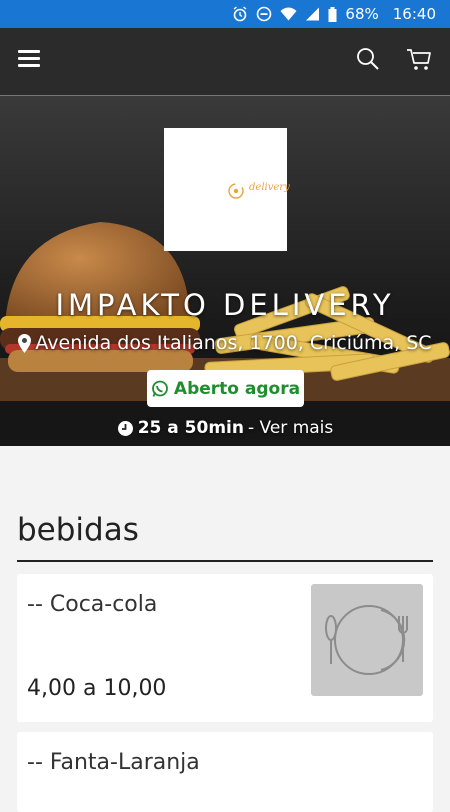 This screenshot has height=812, width=450. I want to click on battery-icon, so click(332, 14).